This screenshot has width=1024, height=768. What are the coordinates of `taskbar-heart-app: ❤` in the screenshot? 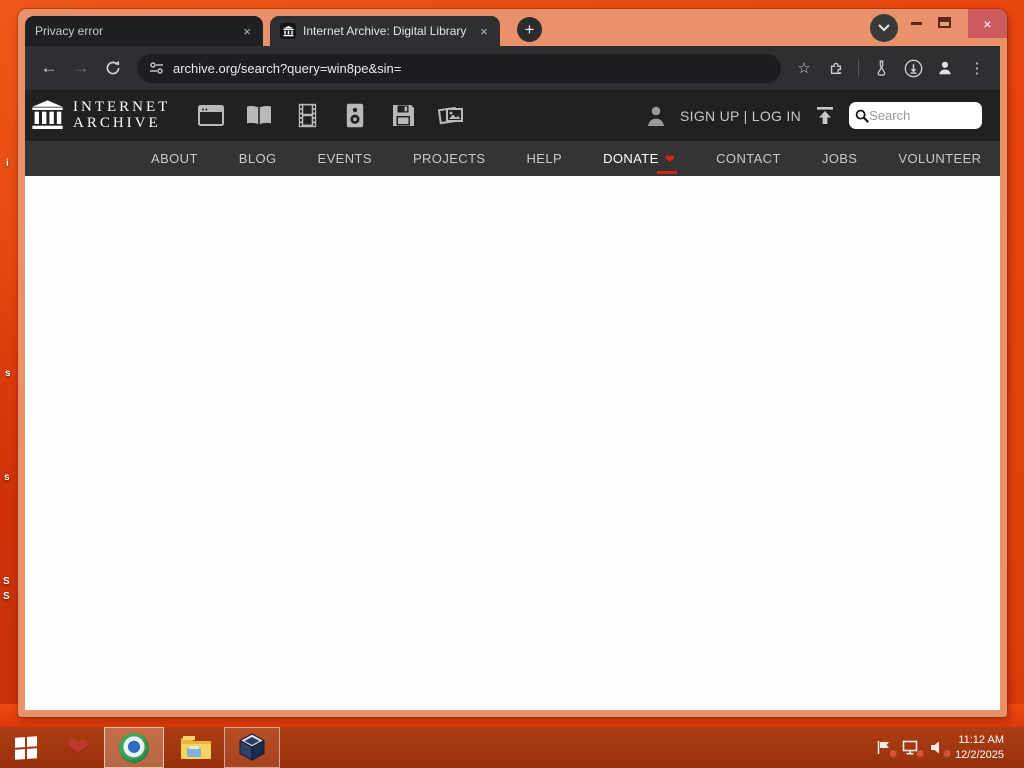 It's located at (78, 747).